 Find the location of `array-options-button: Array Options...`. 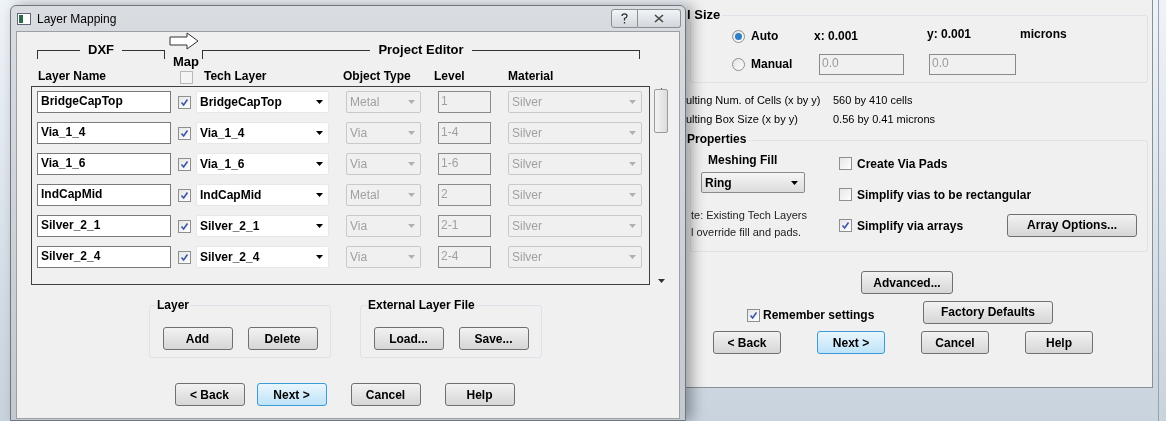

array-options-button: Array Options... is located at coordinates (1072, 225).